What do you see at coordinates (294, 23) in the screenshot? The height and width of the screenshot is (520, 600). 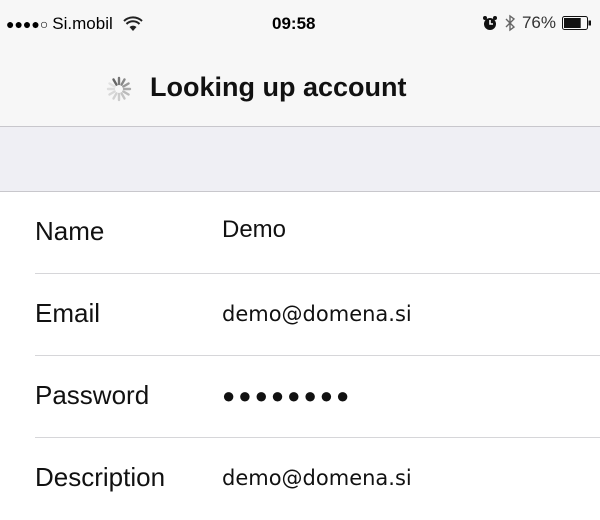 I see `status-time: 09:58` at bounding box center [294, 23].